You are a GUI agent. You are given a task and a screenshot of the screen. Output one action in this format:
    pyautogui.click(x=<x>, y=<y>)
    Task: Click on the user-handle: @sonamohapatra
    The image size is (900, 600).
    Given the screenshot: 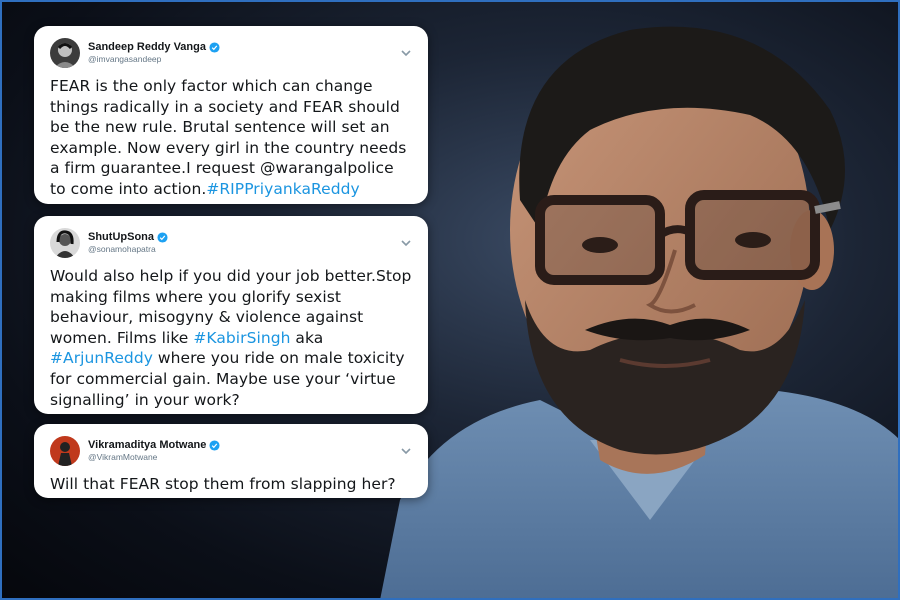 What is the action you would take?
    pyautogui.click(x=128, y=249)
    